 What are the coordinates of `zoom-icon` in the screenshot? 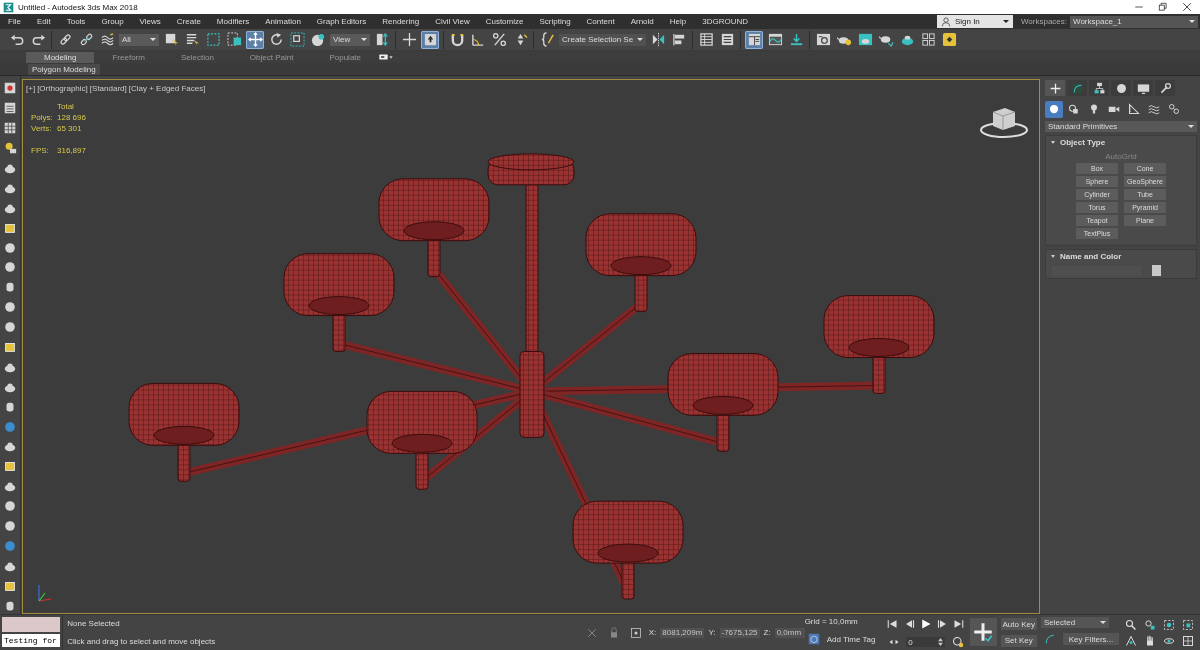 It's located at (1131, 625).